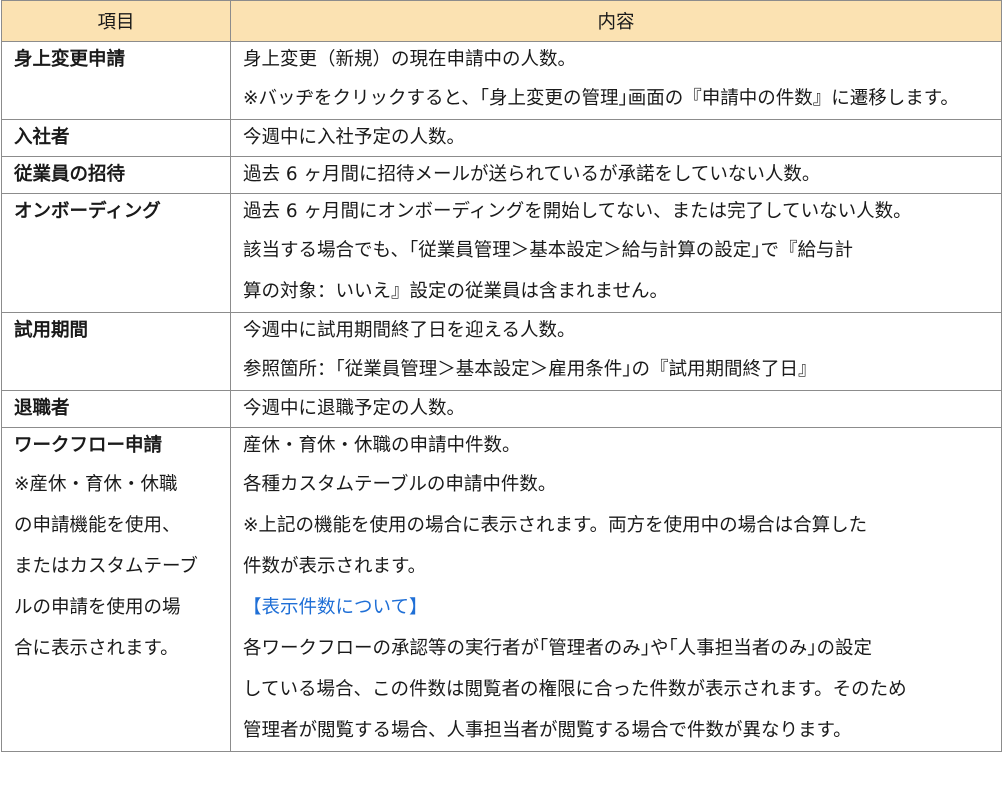 The width and height of the screenshot is (1003, 798). I want to click on item-label: 試用期間, so click(51, 330).